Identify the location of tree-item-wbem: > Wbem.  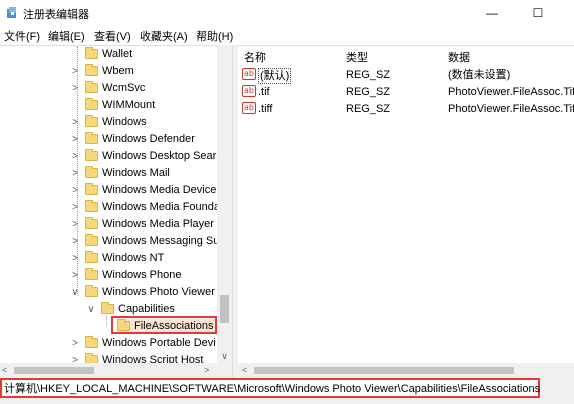
(108, 71).